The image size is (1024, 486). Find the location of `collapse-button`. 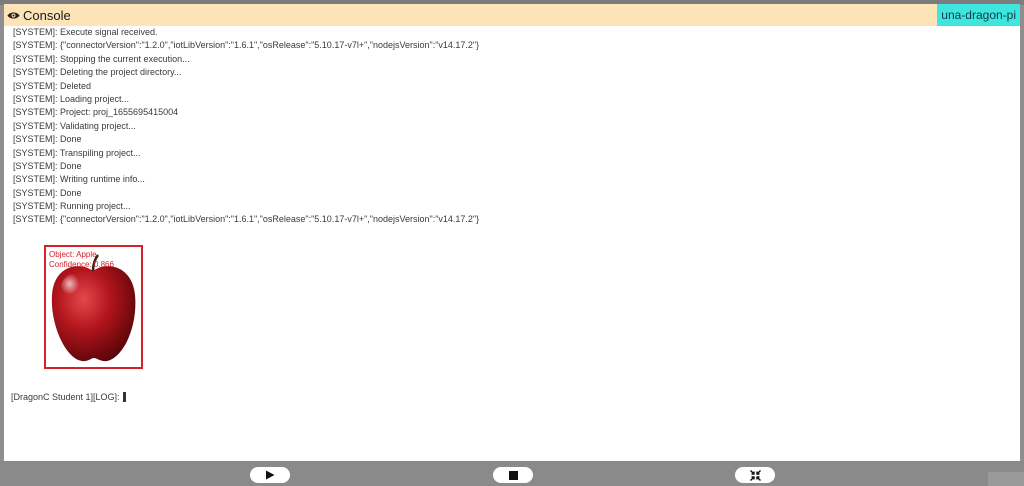

collapse-button is located at coordinates (755, 475).